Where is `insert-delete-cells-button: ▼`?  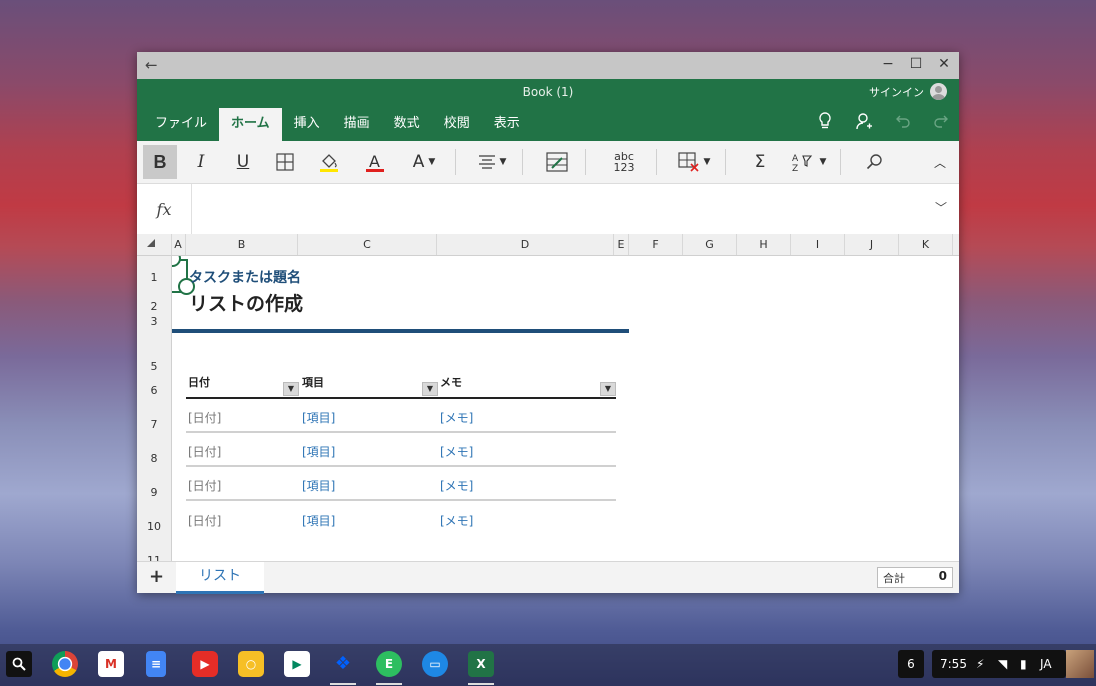 insert-delete-cells-button: ▼ is located at coordinates (694, 162).